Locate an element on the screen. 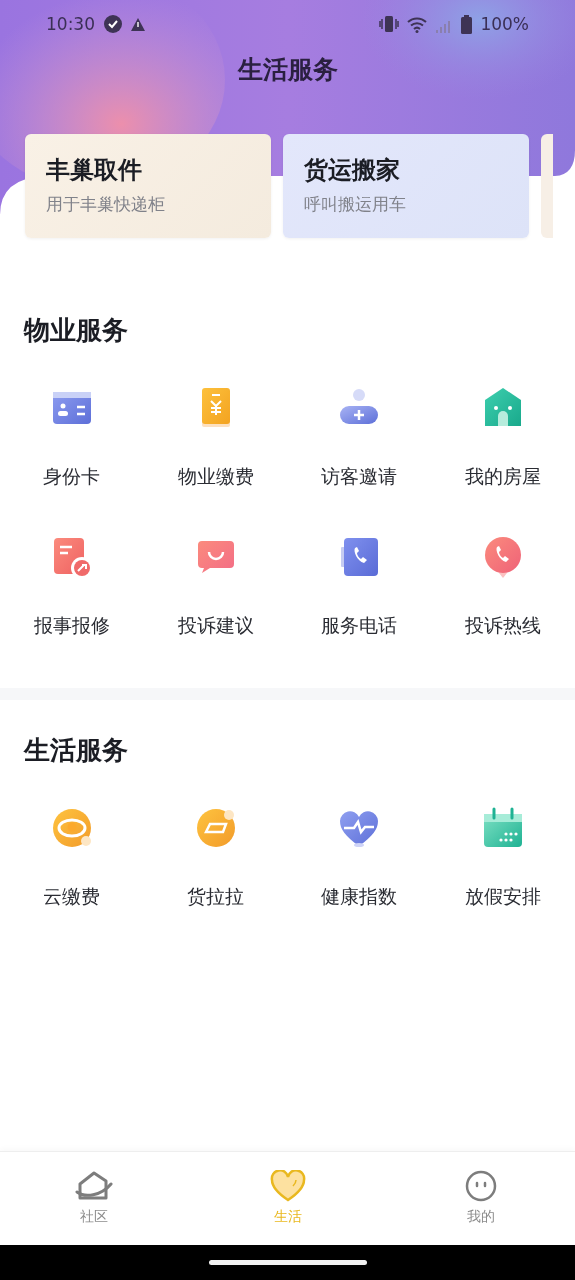 This screenshot has height=1280, width=575. battery-icon is located at coordinates (467, 24).